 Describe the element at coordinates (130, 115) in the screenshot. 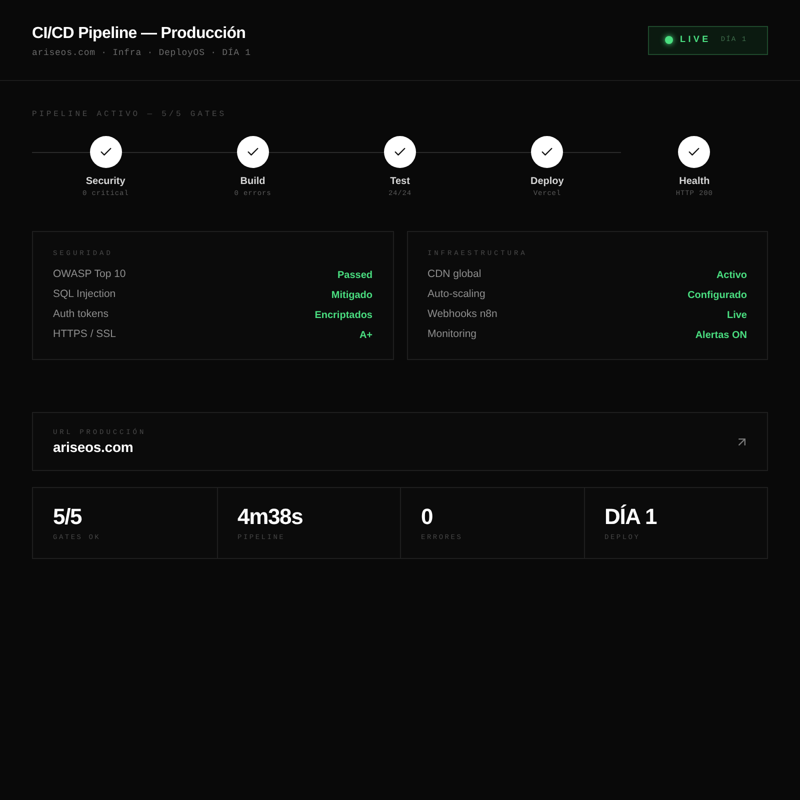

I see `pipeline-heading: PIPELINE ACTIVO — 5/5 GATES` at that location.